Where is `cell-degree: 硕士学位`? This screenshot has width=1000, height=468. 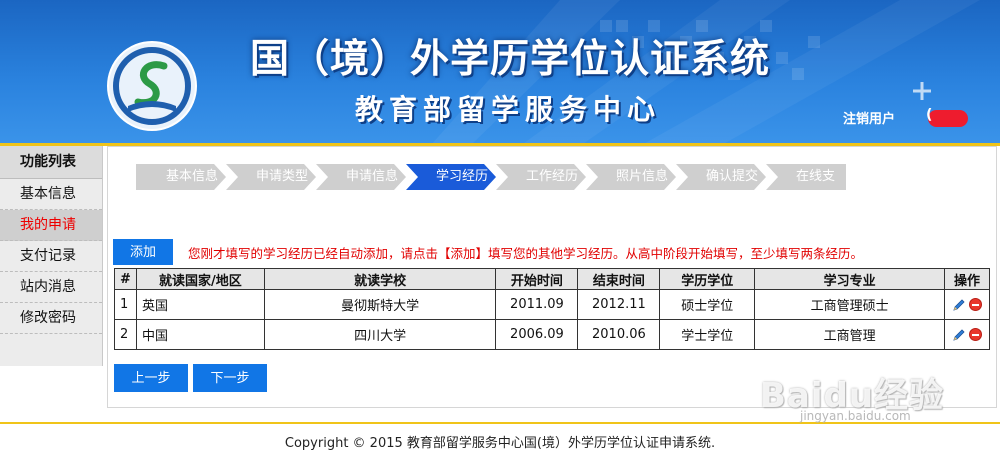
cell-degree: 硕士学位 is located at coordinates (707, 304).